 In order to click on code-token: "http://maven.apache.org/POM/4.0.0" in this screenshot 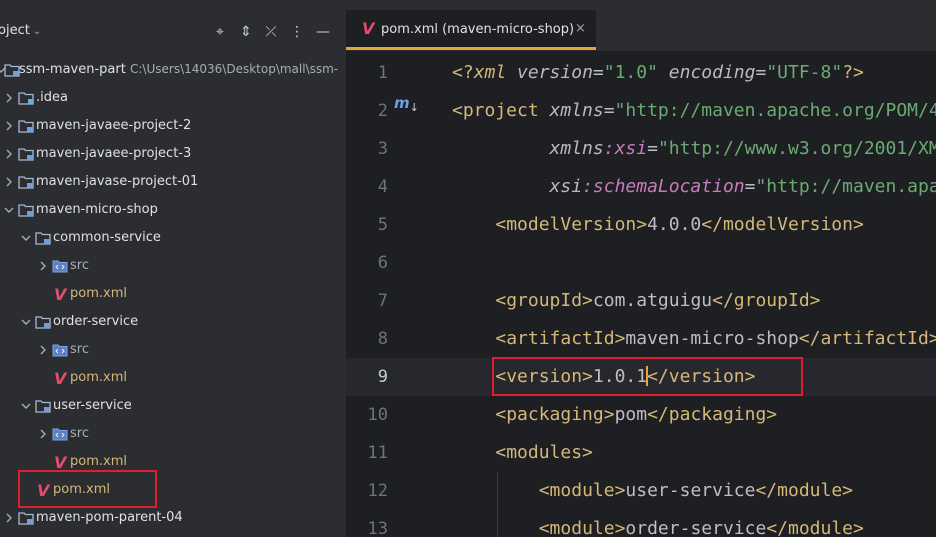, I will do `click(775, 110)`.